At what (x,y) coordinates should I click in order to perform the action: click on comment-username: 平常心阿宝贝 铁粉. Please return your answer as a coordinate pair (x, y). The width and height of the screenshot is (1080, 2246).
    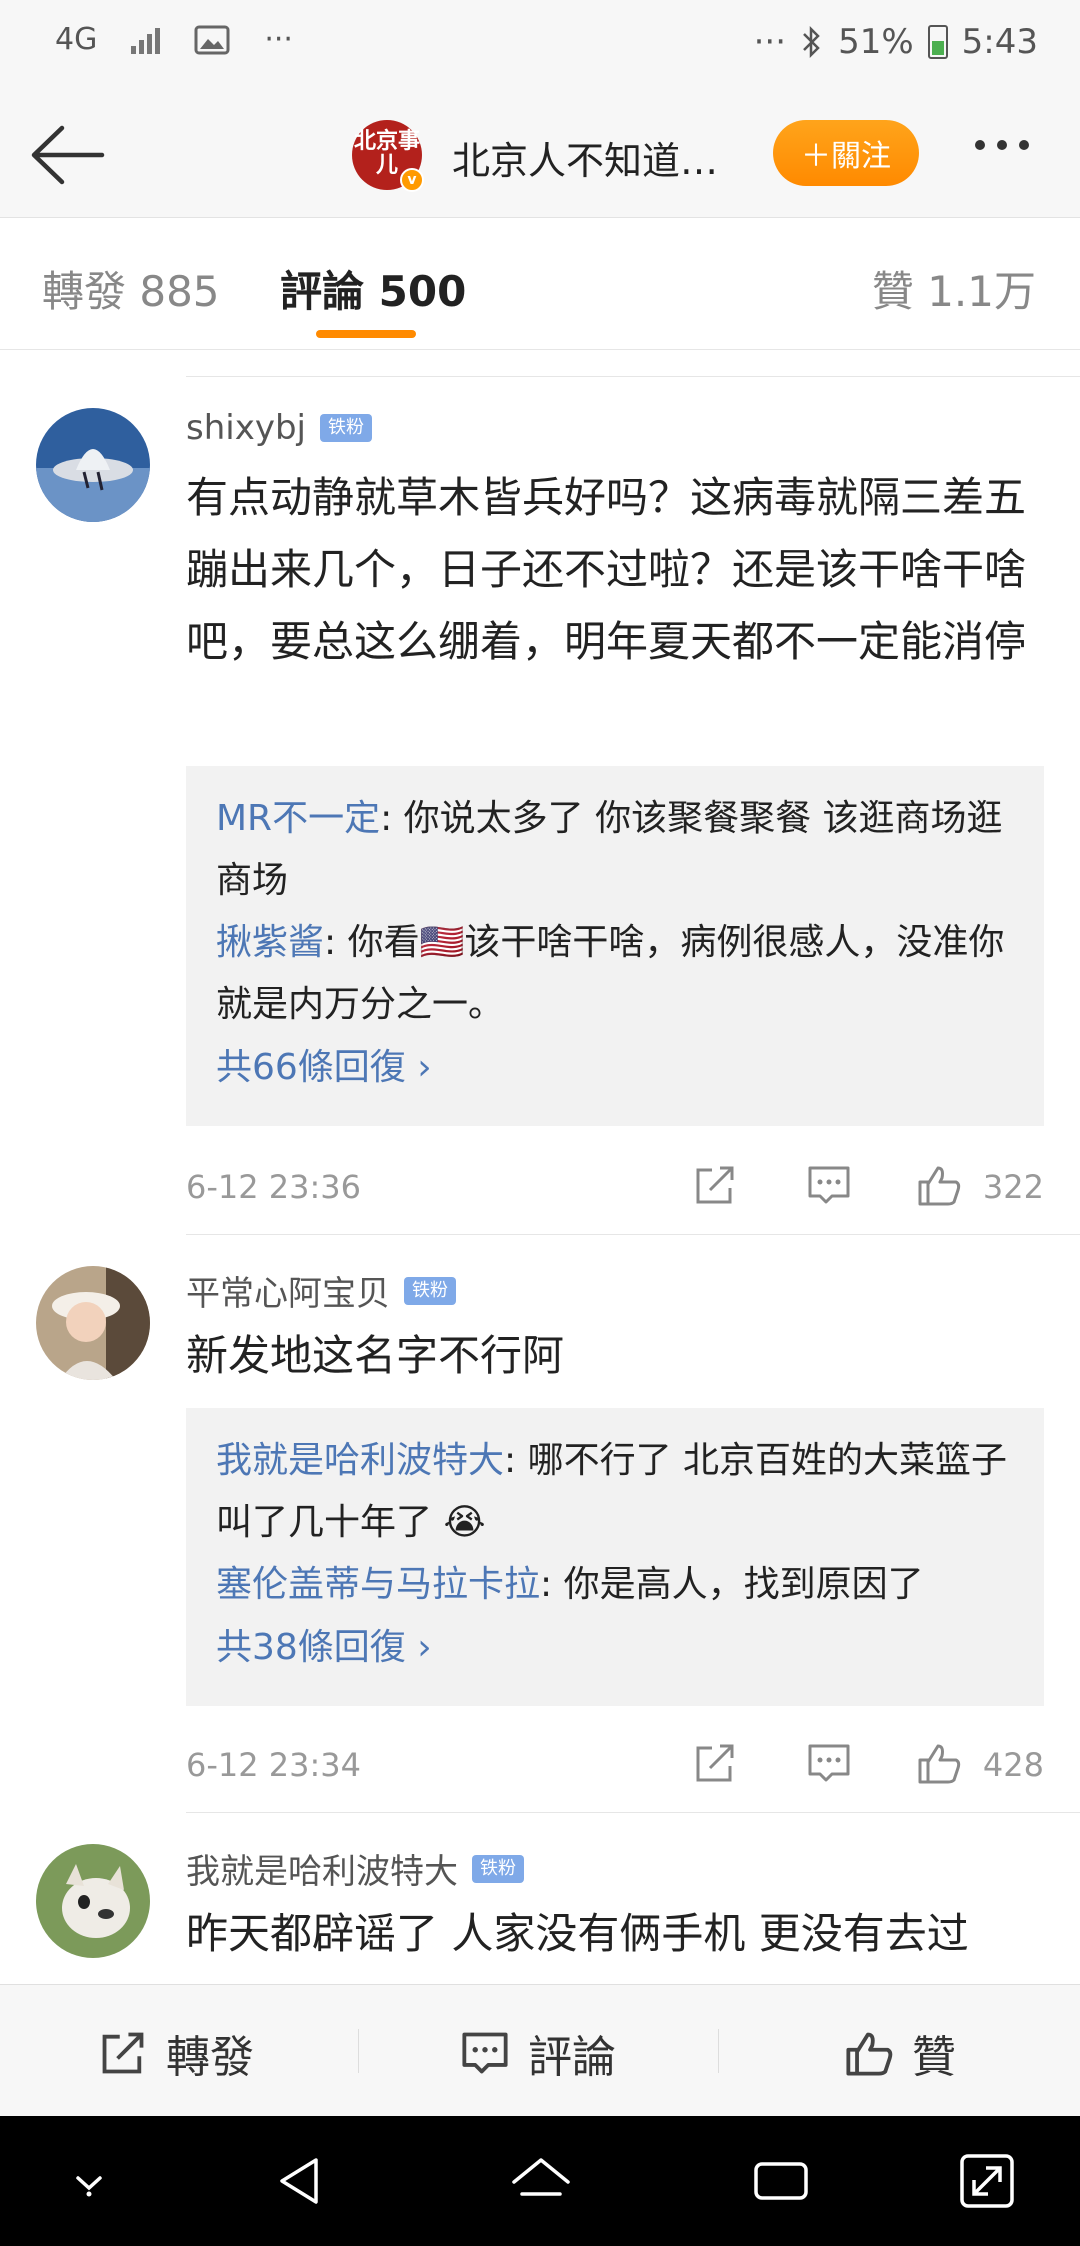
    Looking at the image, I should click on (321, 1290).